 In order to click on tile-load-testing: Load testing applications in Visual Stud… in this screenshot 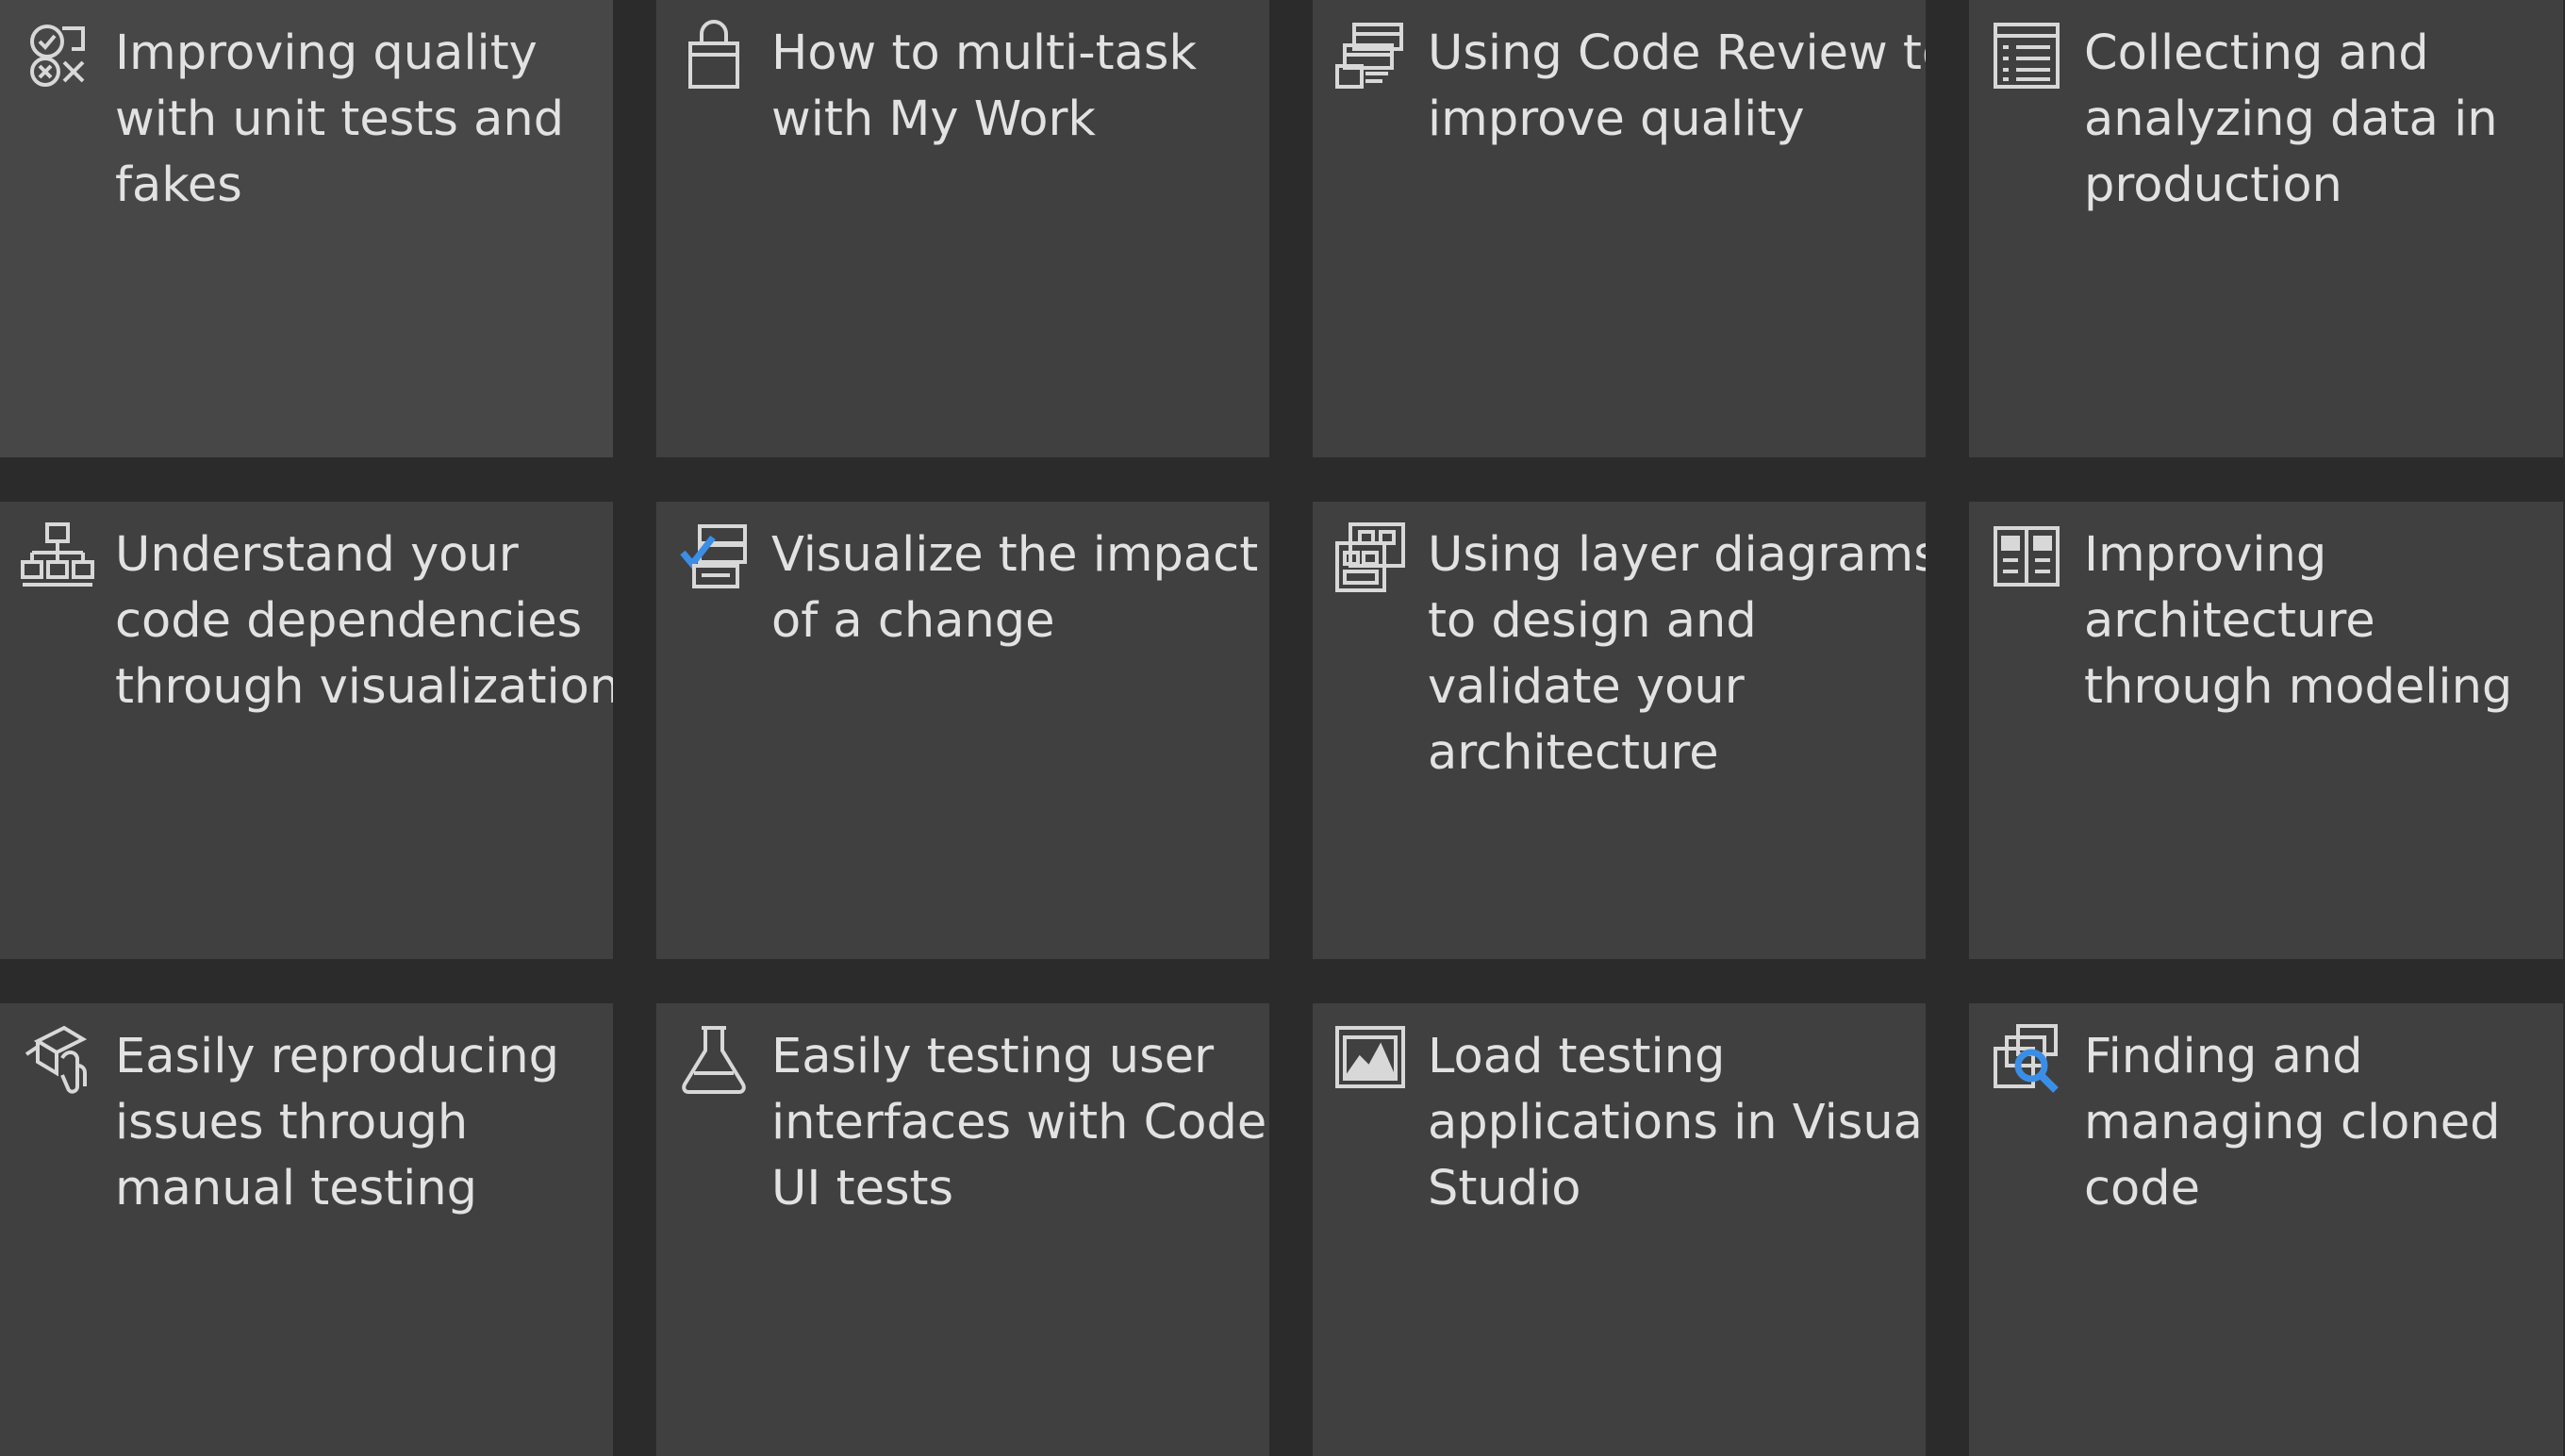, I will do `click(1619, 1229)`.